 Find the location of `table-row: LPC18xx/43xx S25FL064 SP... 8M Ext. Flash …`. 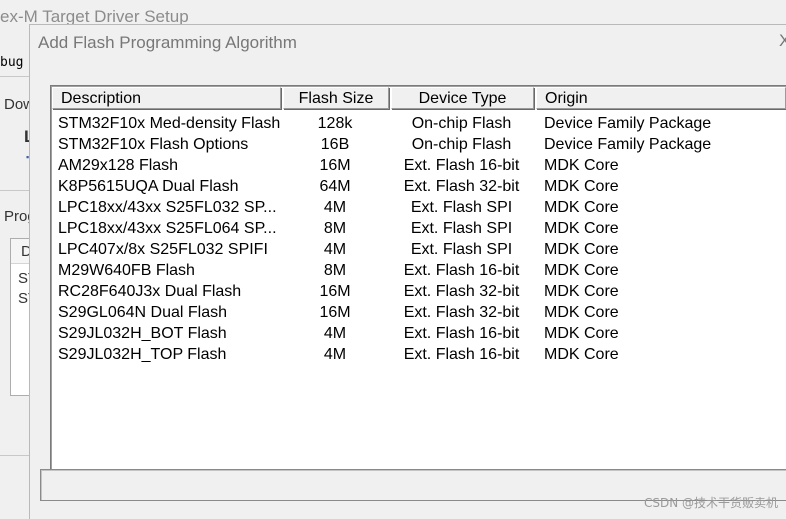

table-row: LPC18xx/43xx S25FL064 SP... 8M Ext. Flash … is located at coordinates (419, 228).